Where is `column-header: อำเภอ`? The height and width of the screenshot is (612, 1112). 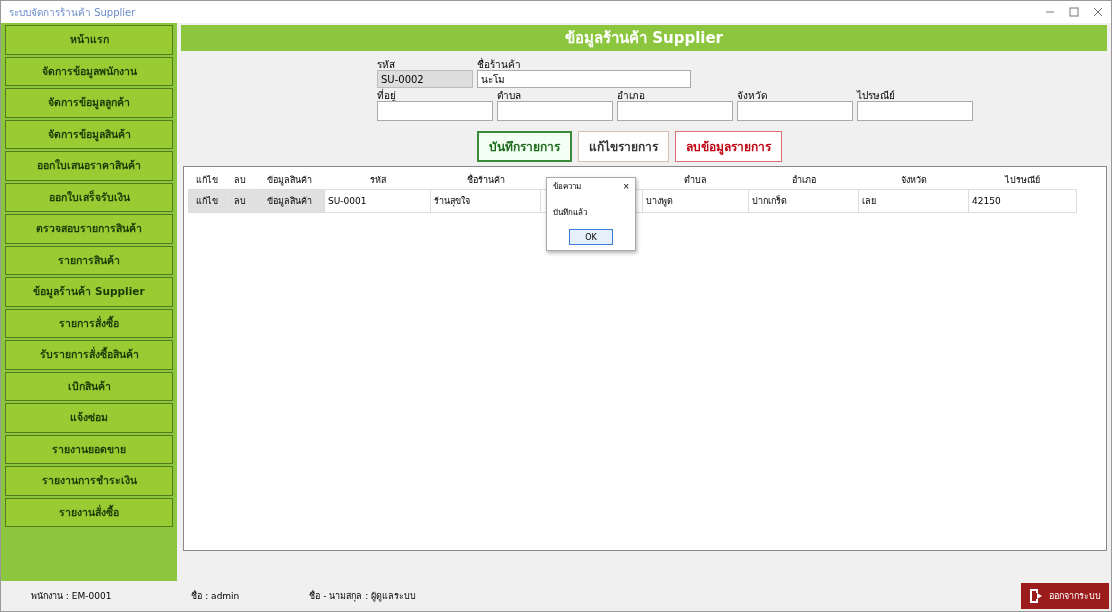
column-header: อำเภอ is located at coordinates (803, 180).